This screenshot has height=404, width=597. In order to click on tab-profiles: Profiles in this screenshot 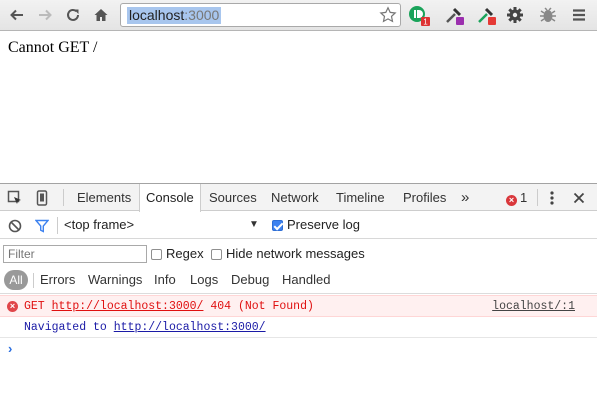, I will do `click(424, 197)`.